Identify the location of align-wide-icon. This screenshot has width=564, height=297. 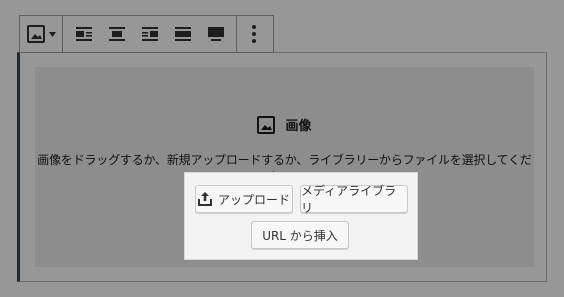
(182, 34).